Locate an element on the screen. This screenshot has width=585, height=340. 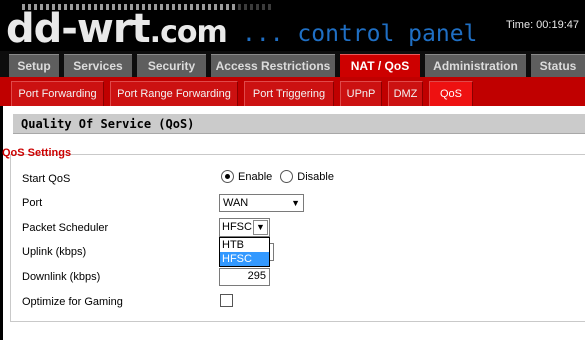
packet-scheduler-select: HFSC ▼ is located at coordinates (244, 227).